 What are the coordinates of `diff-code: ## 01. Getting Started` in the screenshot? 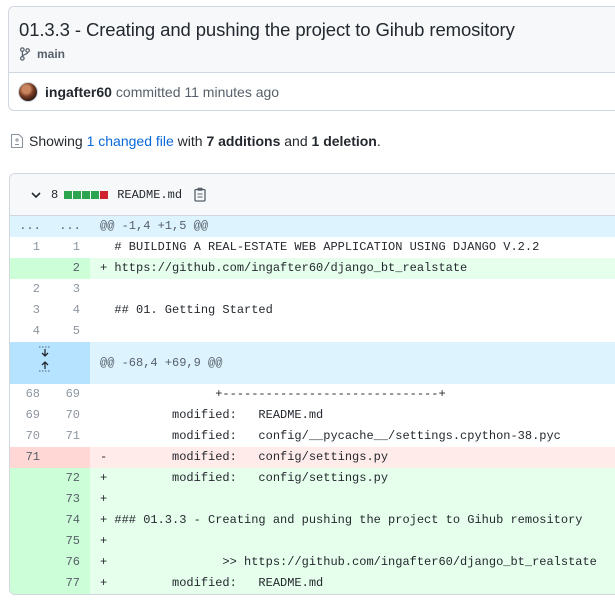 It's located at (186, 310).